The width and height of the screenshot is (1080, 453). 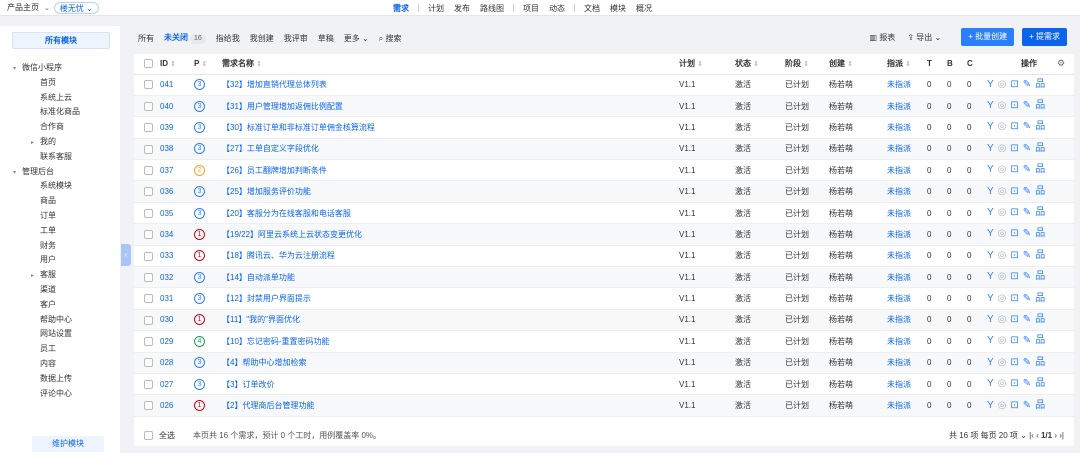 I want to click on sidebar-item: 评论中心, so click(x=60, y=394).